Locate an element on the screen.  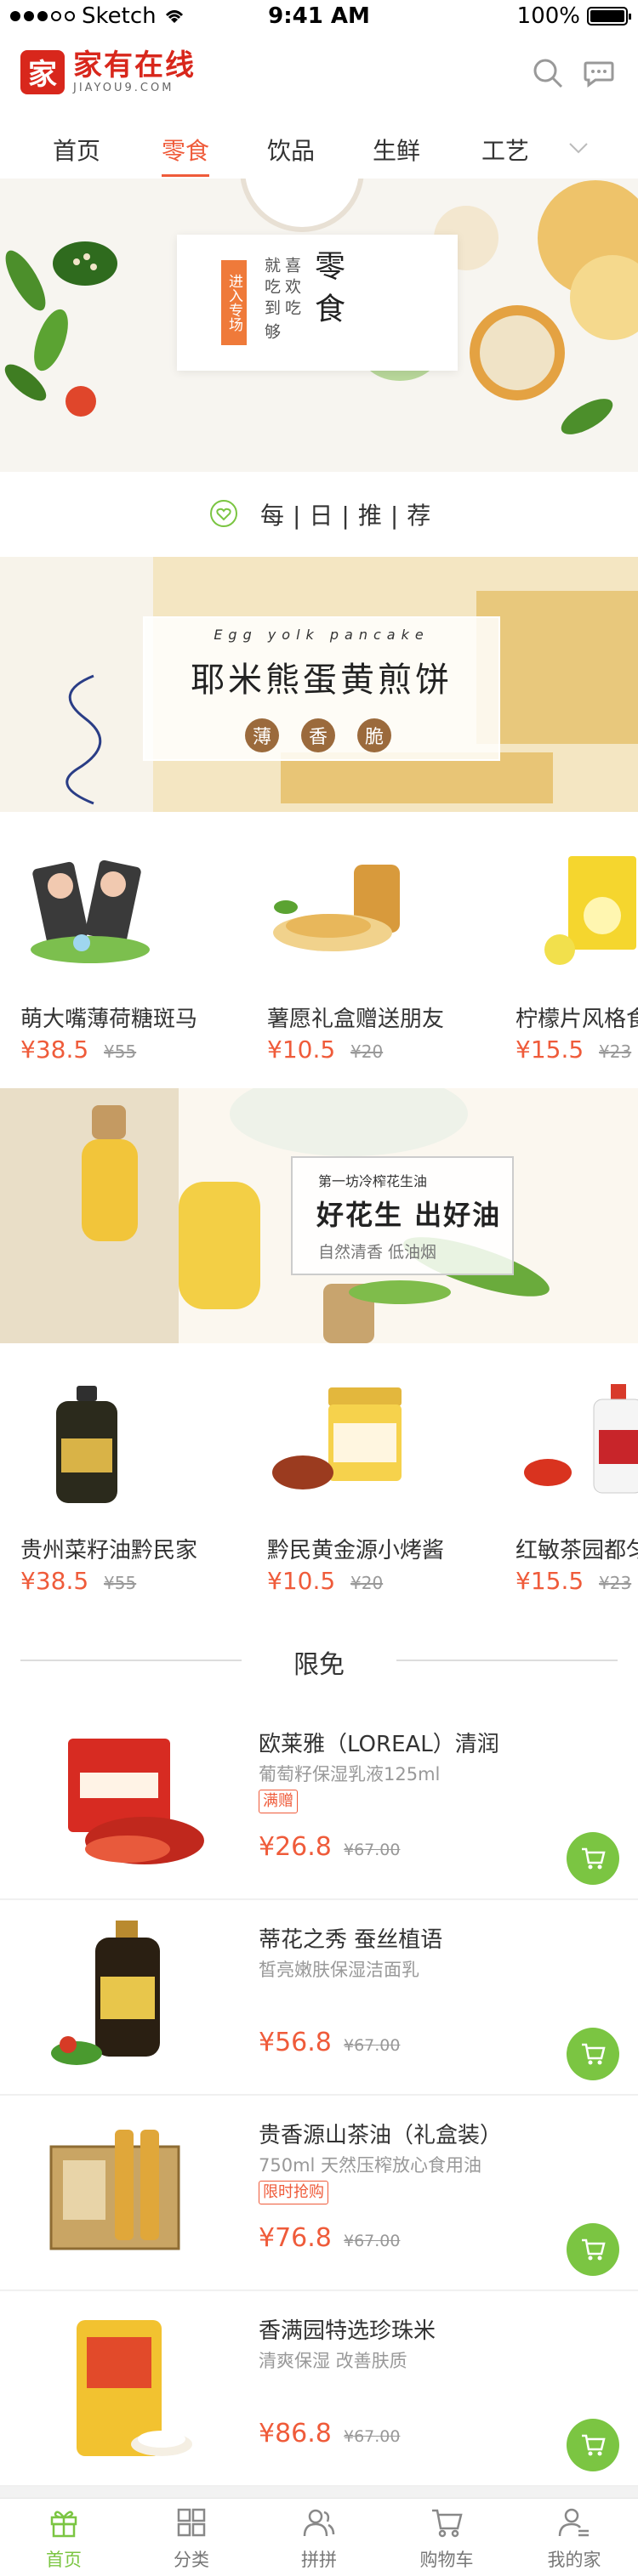
status-bar: Sketch 9:41 AM 100% is located at coordinates (319, 17).